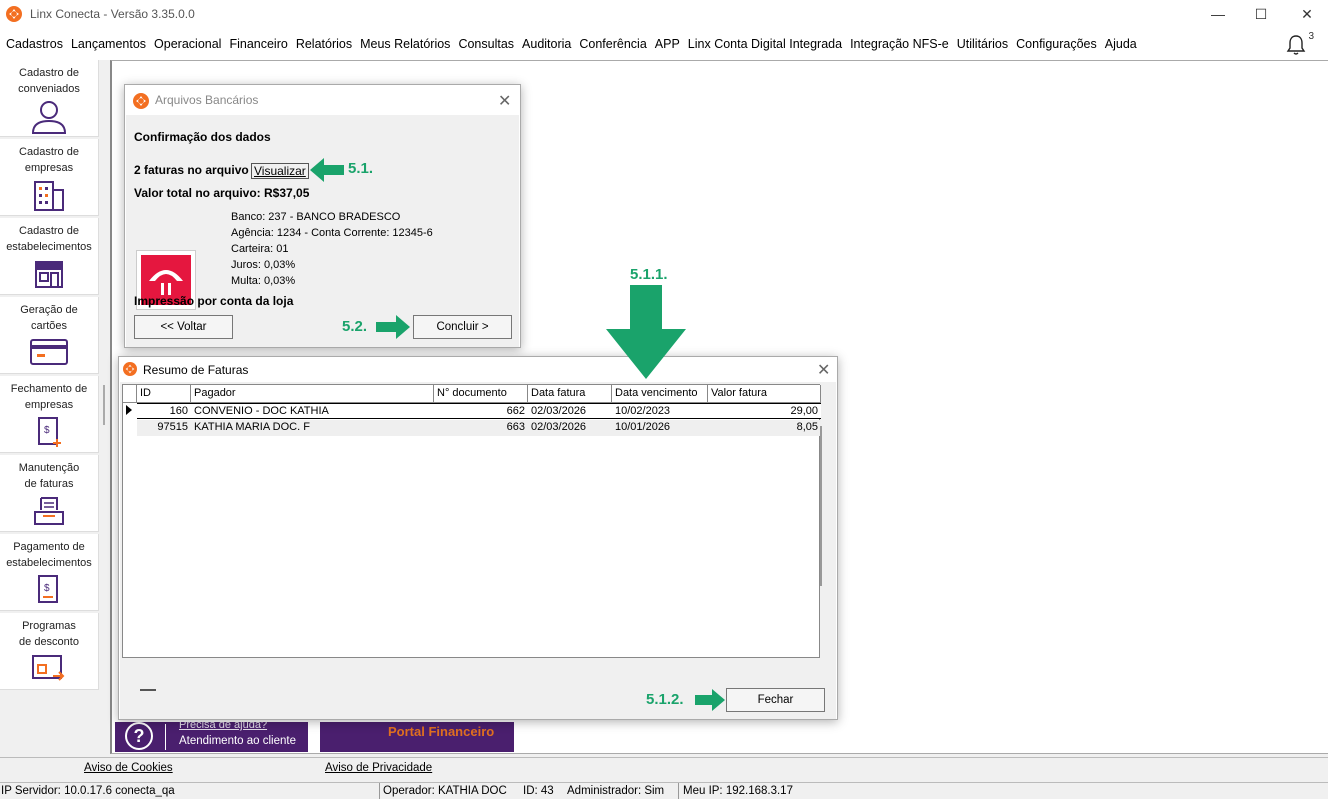  I want to click on dialog-title: Arquivos Bancários, so click(207, 100).